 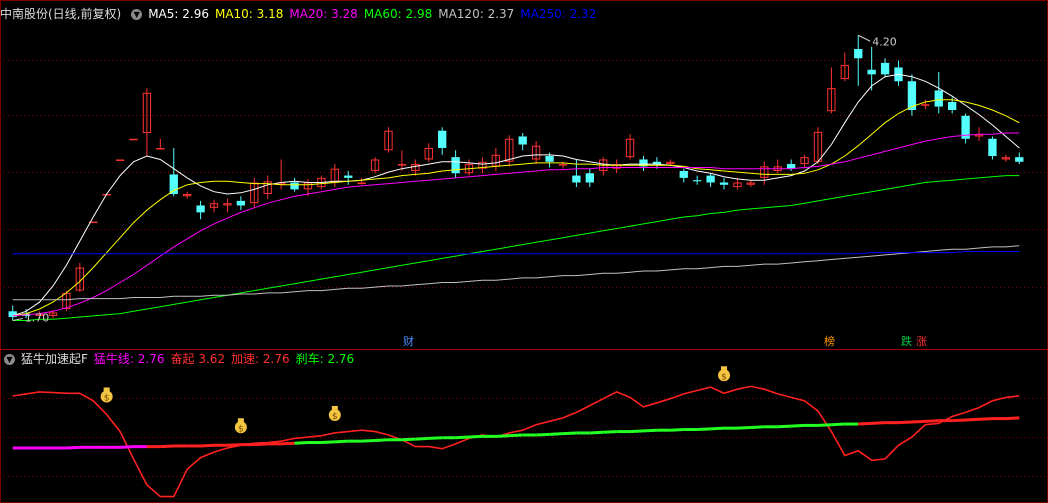 I want to click on legend-item: MA60: 2.98, so click(x=398, y=14).